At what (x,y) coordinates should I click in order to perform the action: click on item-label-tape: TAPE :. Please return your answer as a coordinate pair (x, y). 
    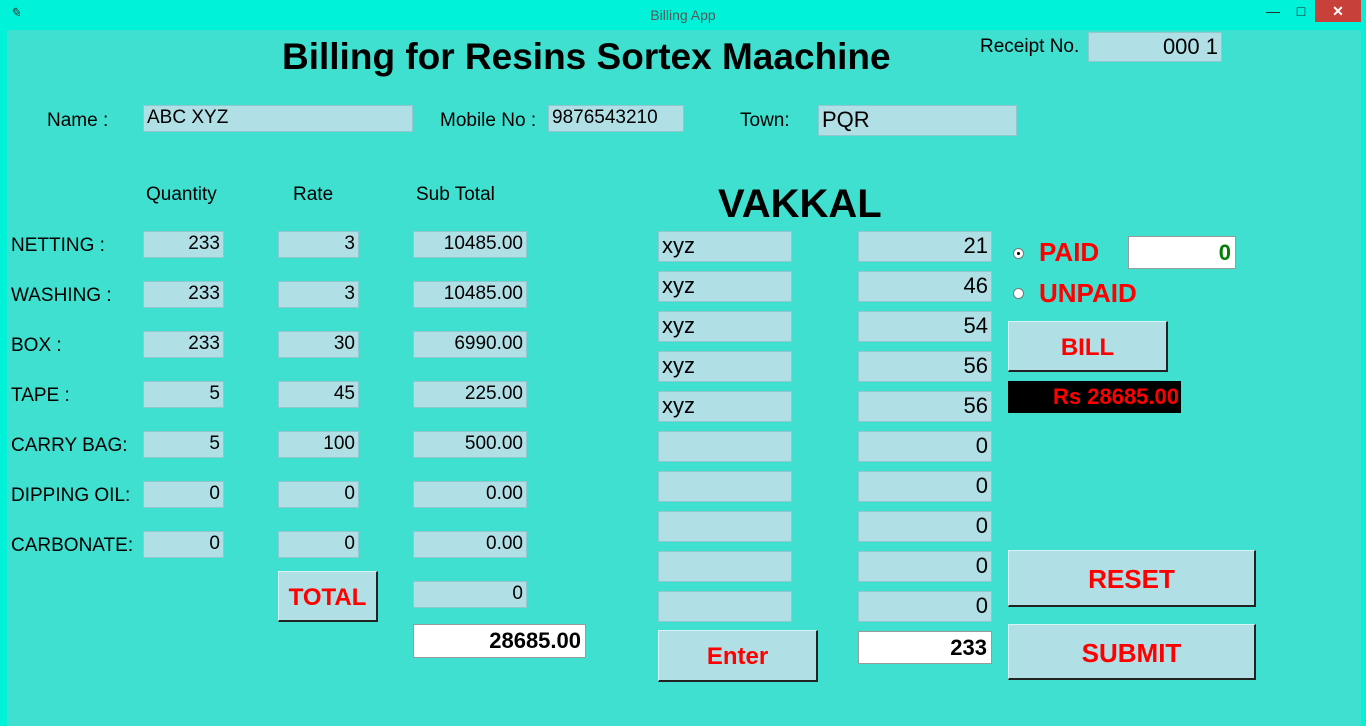
    Looking at the image, I should click on (40, 395).